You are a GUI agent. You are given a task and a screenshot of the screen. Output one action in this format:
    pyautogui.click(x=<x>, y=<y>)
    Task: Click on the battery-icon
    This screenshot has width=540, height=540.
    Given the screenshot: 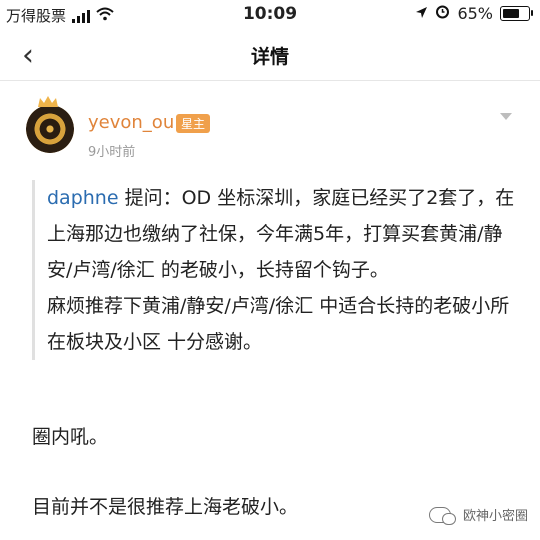 What is the action you would take?
    pyautogui.click(x=516, y=13)
    